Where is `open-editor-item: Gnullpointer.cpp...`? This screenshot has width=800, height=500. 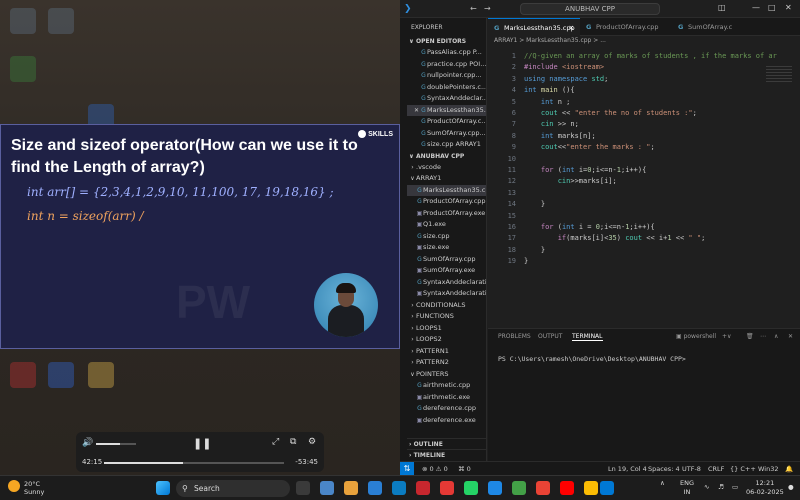
open-editor-item: Gnullpointer.cpp... is located at coordinates (446, 76).